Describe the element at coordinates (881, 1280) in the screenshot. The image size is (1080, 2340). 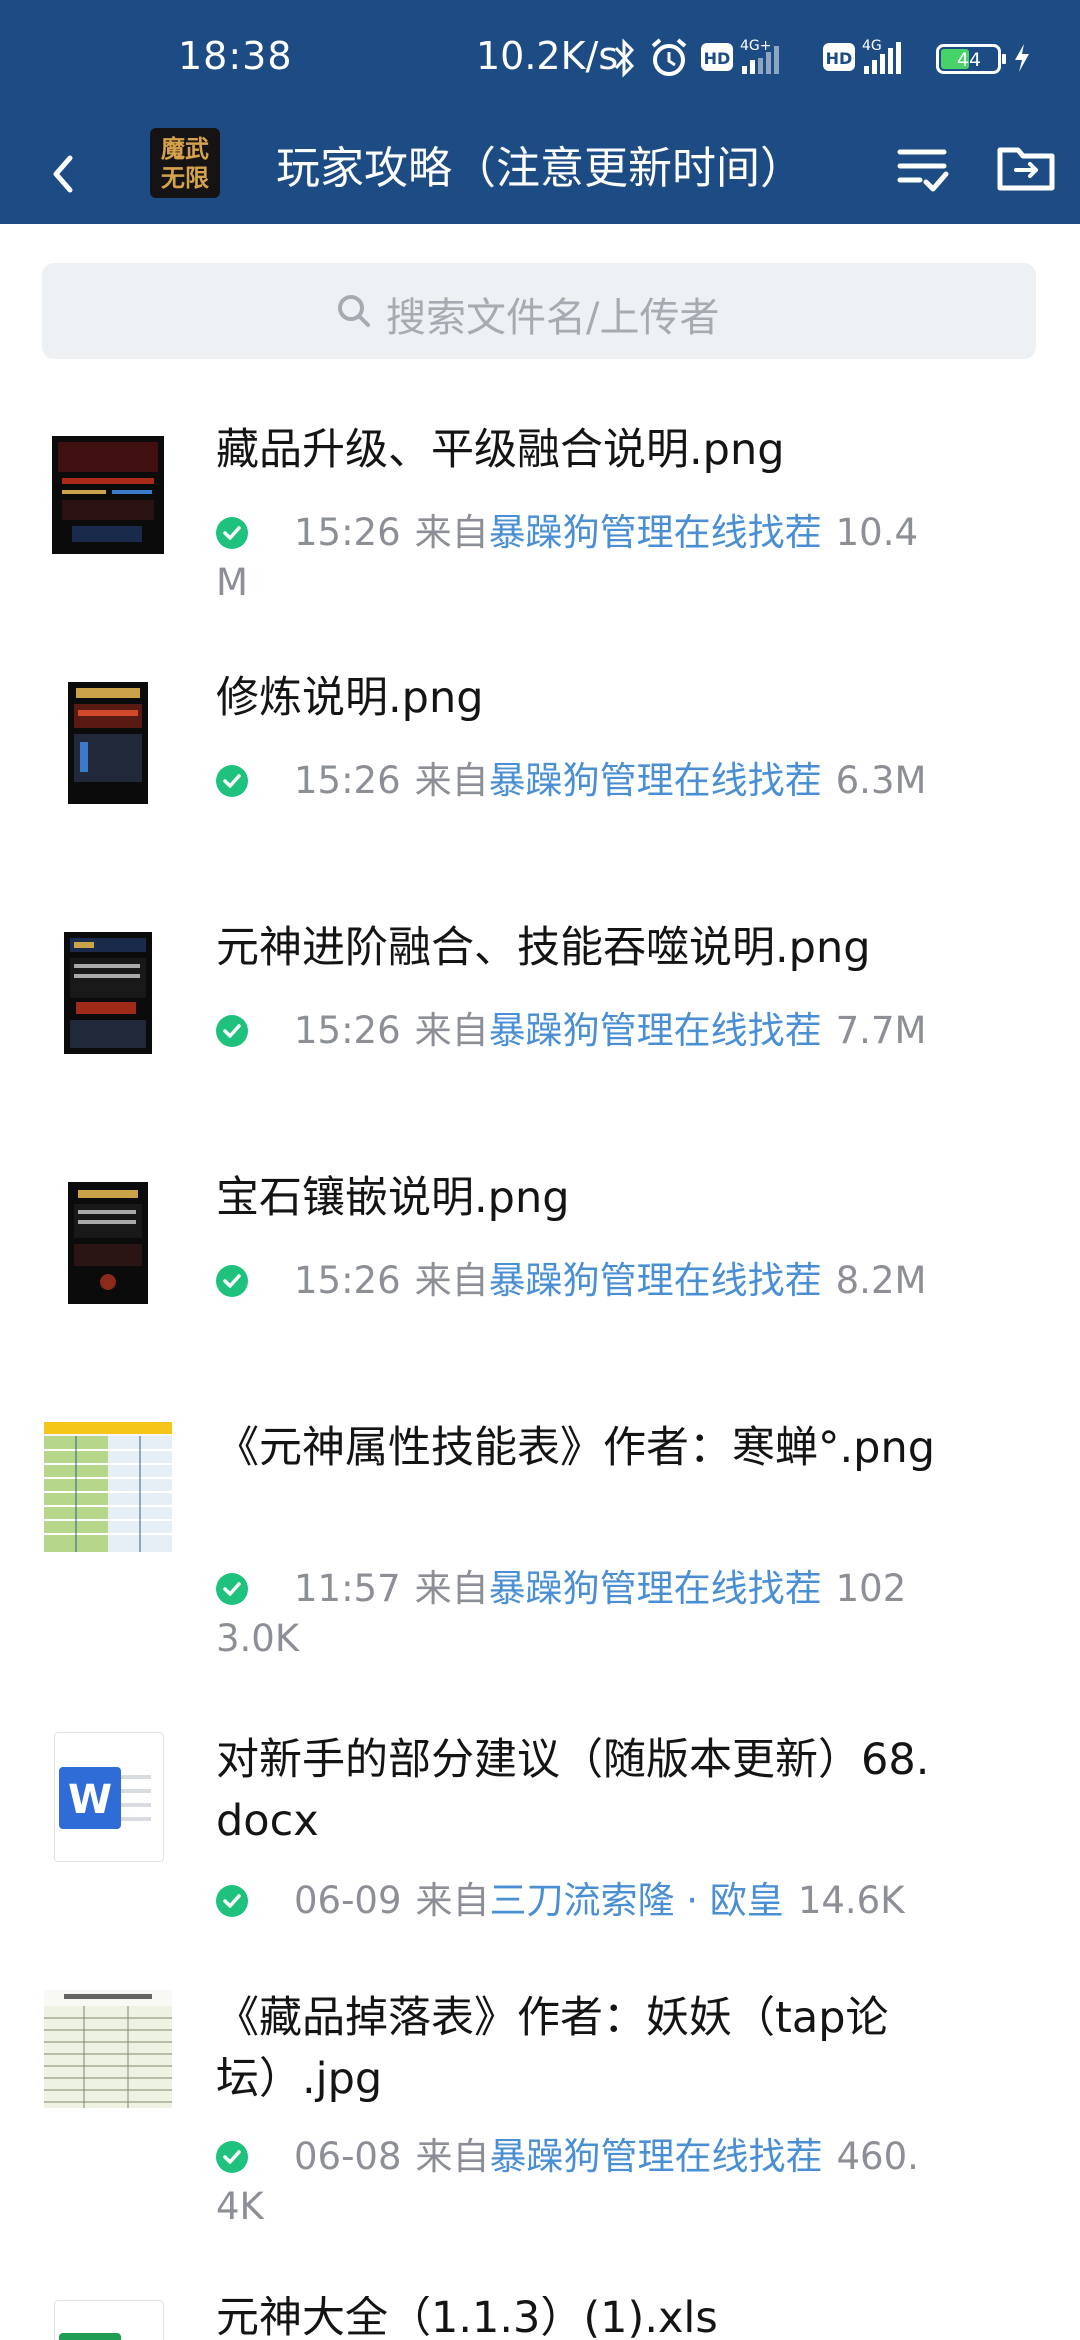
I see `file-size: 8.2M` at that location.